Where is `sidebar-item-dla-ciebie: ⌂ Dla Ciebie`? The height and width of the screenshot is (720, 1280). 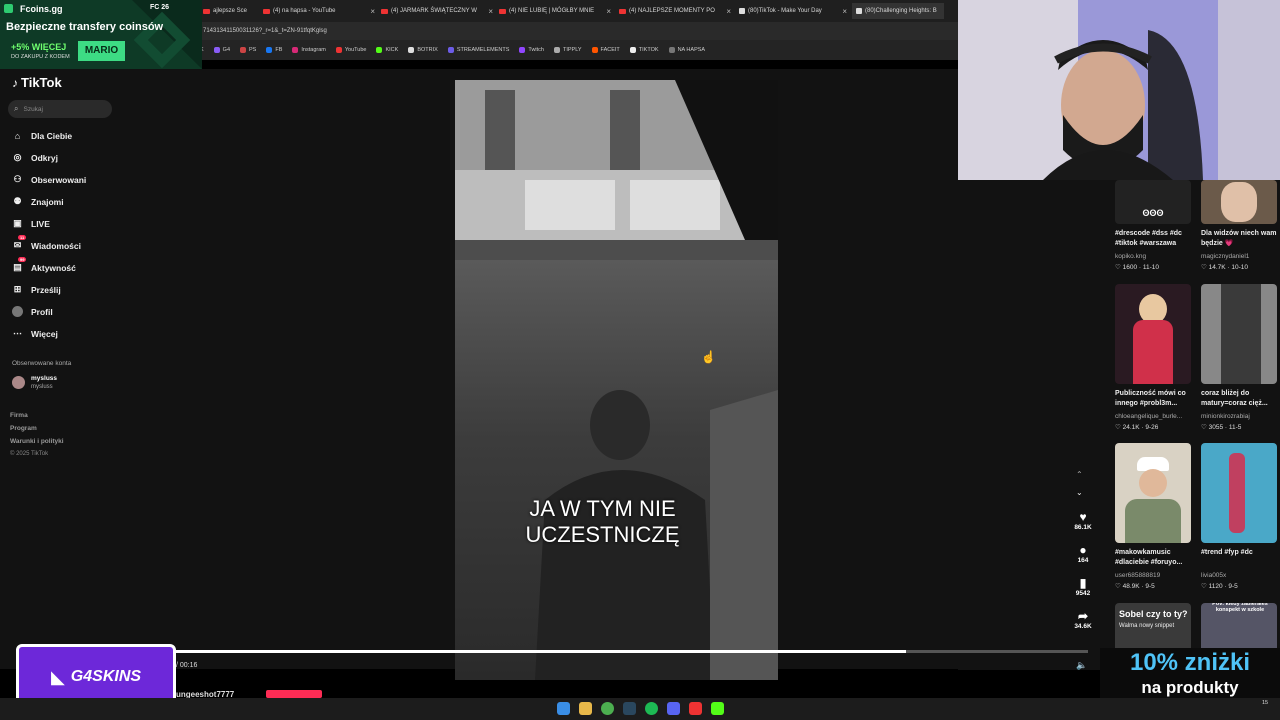
sidebar-item-dla-ciebie: ⌂ Dla Ciebie is located at coordinates (42, 135).